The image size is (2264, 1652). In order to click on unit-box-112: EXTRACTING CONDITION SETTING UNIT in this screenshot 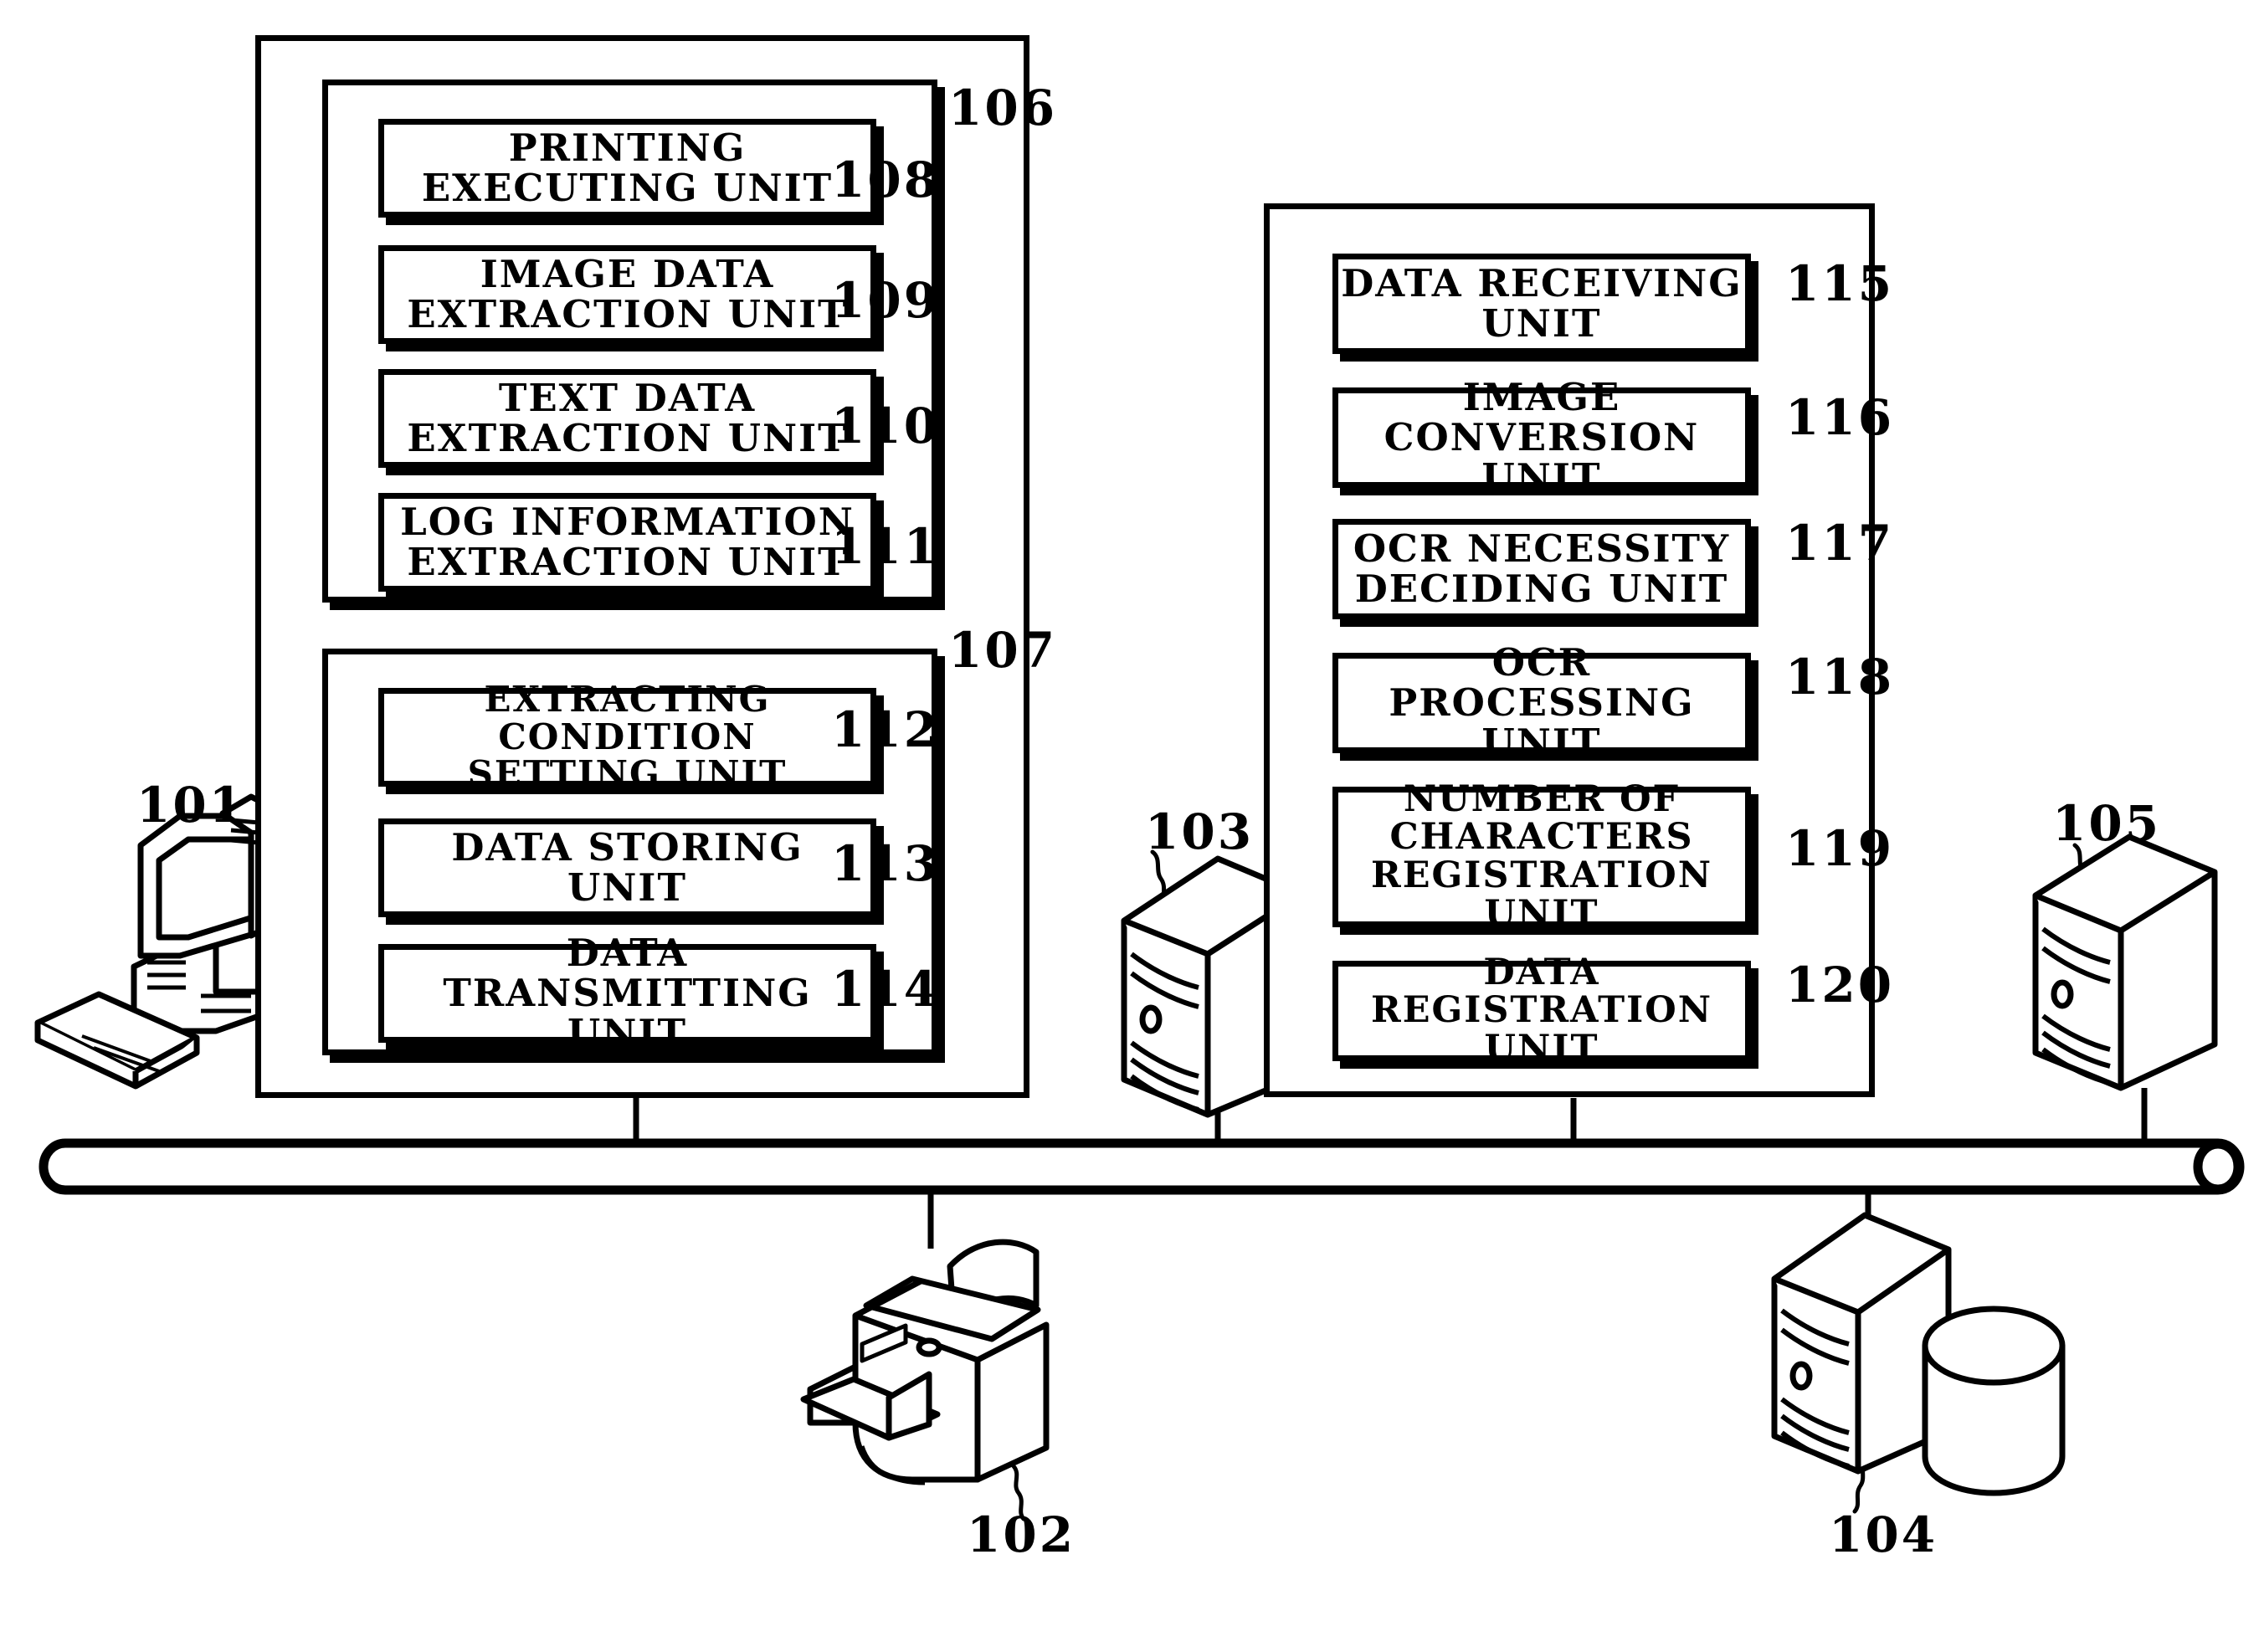, I will do `click(627, 737)`.